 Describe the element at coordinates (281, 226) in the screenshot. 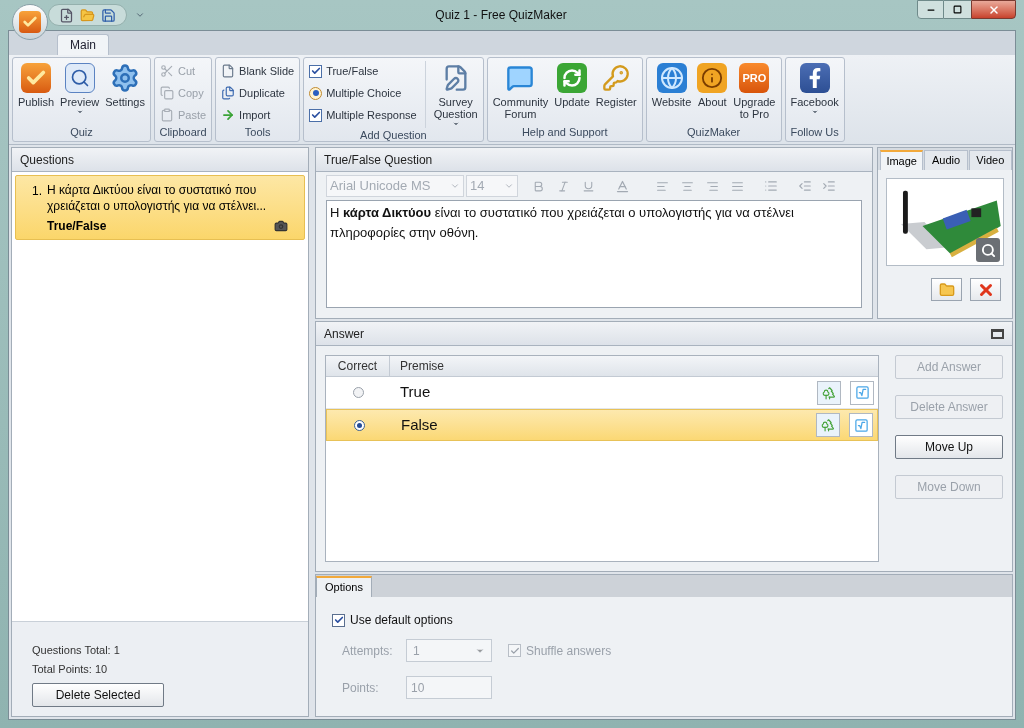

I see `camera-icon` at that location.